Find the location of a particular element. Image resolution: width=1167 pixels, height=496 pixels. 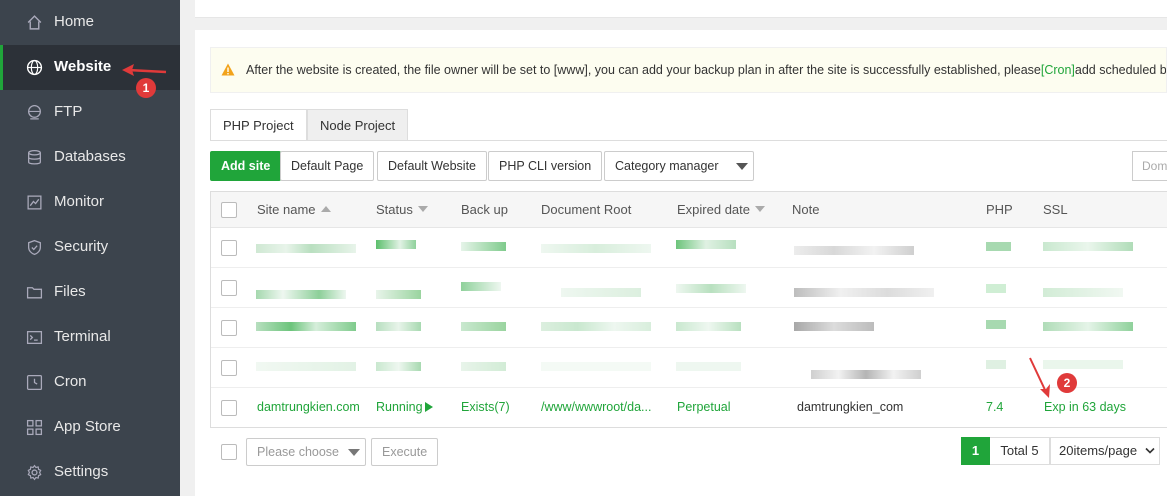

sidebar-item-security: Security is located at coordinates (90, 247).